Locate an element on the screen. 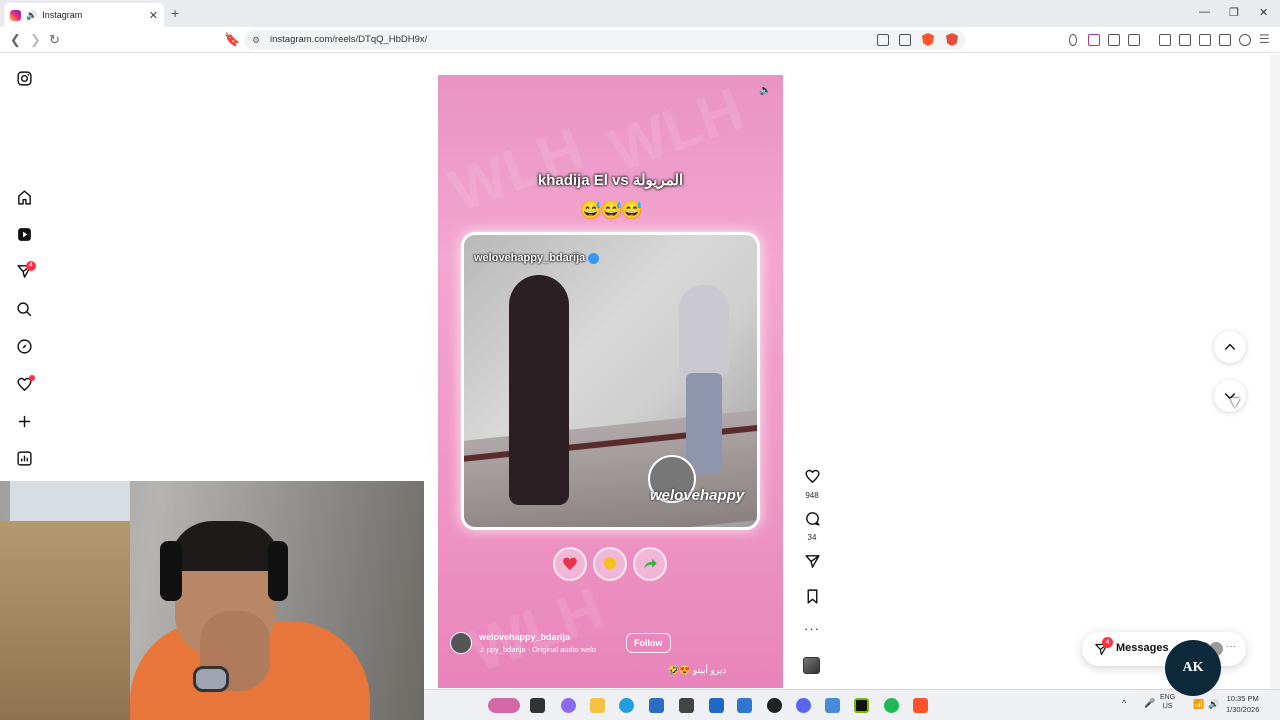  reels-icon is located at coordinates (24, 234).